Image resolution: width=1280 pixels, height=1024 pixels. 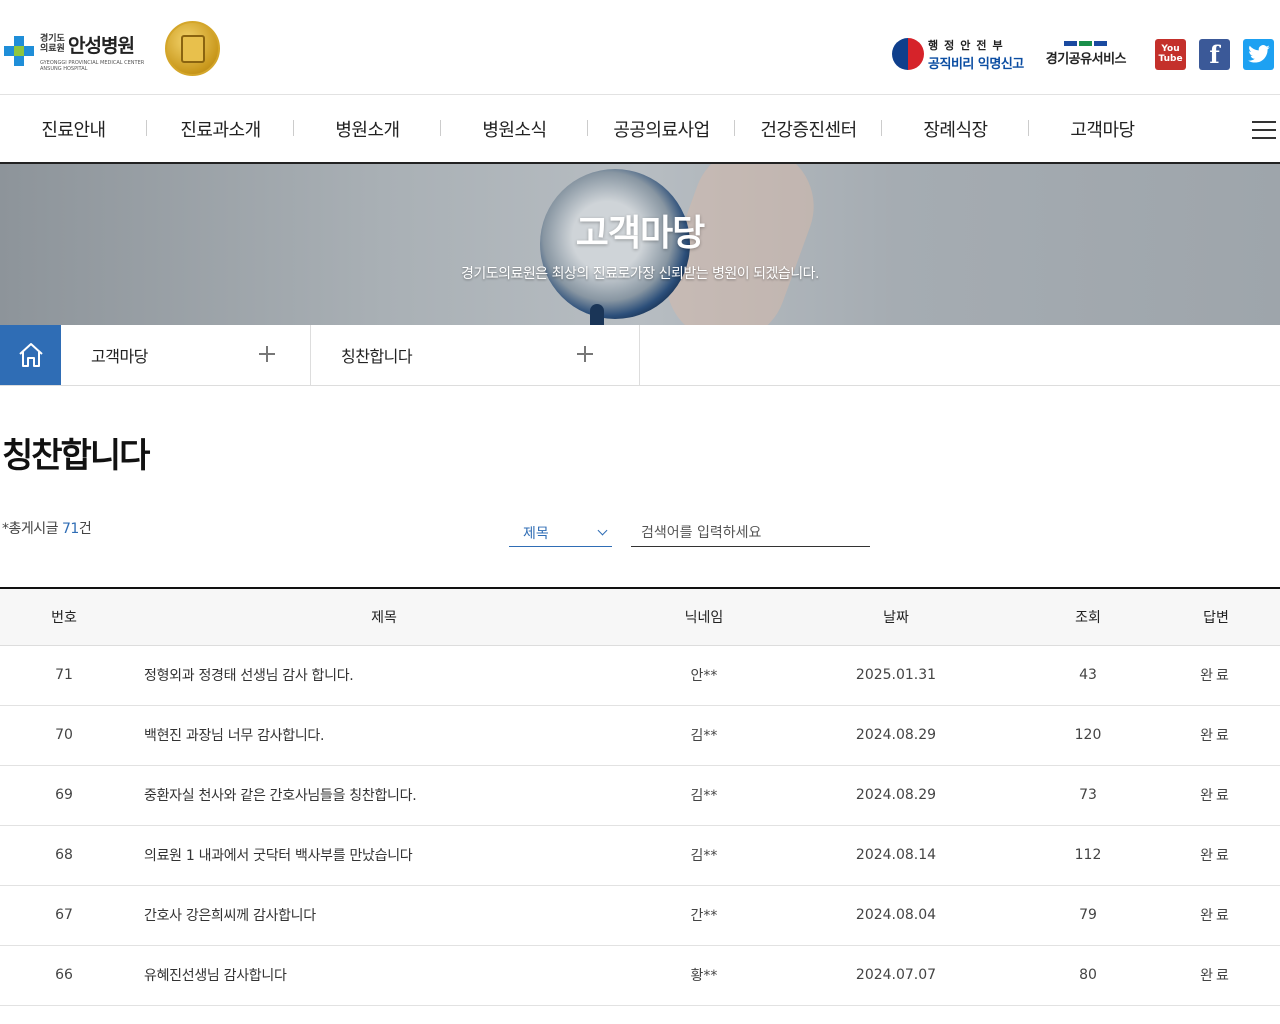 I want to click on gov-report-label: 공직비리 익명신고, so click(x=976, y=64).